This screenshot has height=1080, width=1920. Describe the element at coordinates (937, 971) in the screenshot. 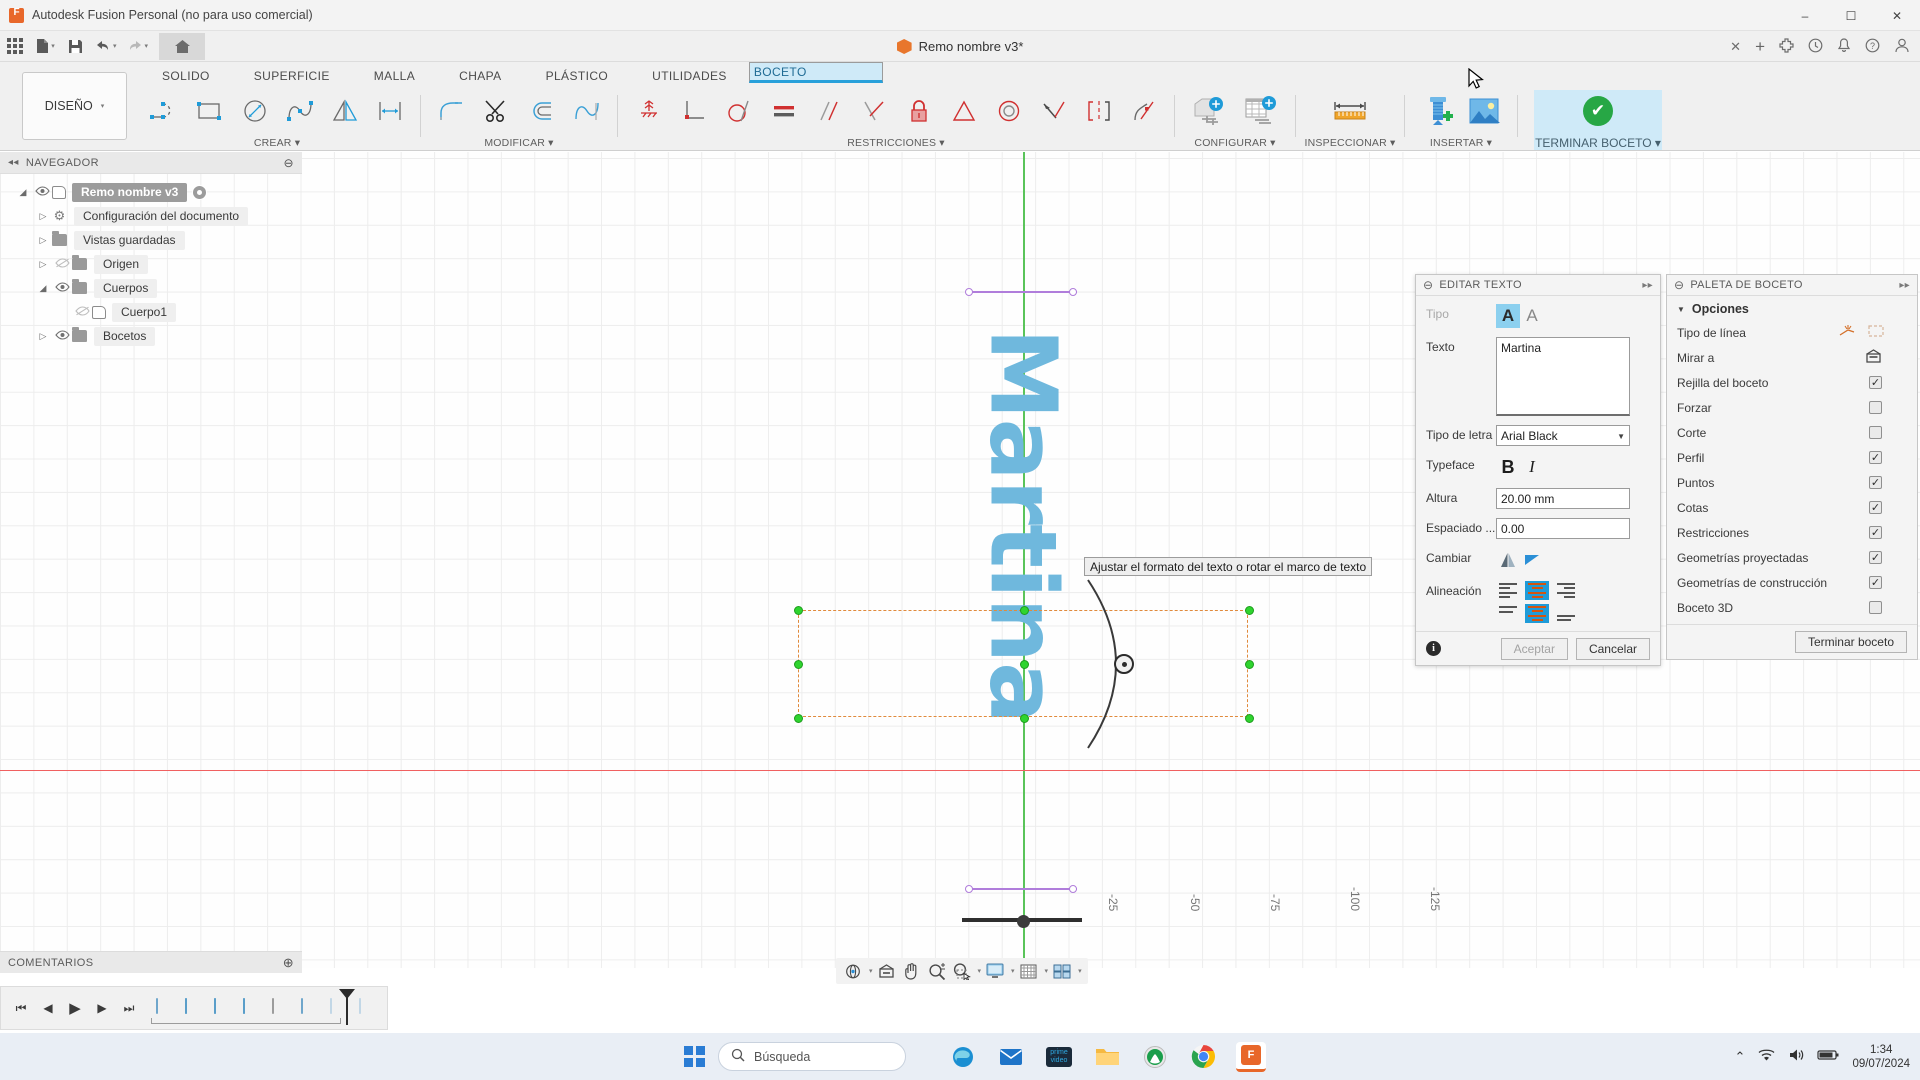

I see `zoom-icon` at that location.